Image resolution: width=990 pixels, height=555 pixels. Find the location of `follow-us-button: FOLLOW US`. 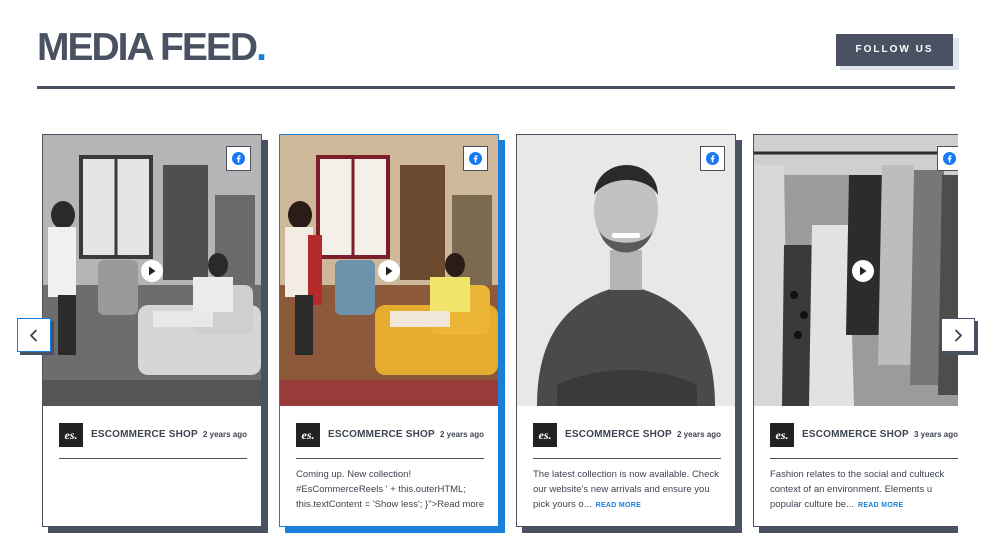

follow-us-button: FOLLOW US is located at coordinates (894, 50).